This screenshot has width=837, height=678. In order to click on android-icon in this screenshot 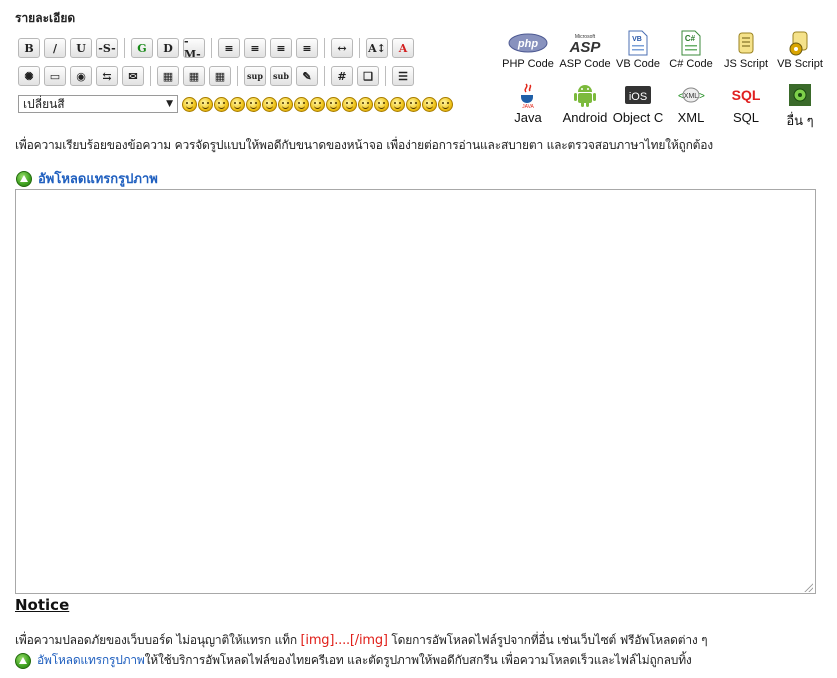, I will do `click(585, 95)`.